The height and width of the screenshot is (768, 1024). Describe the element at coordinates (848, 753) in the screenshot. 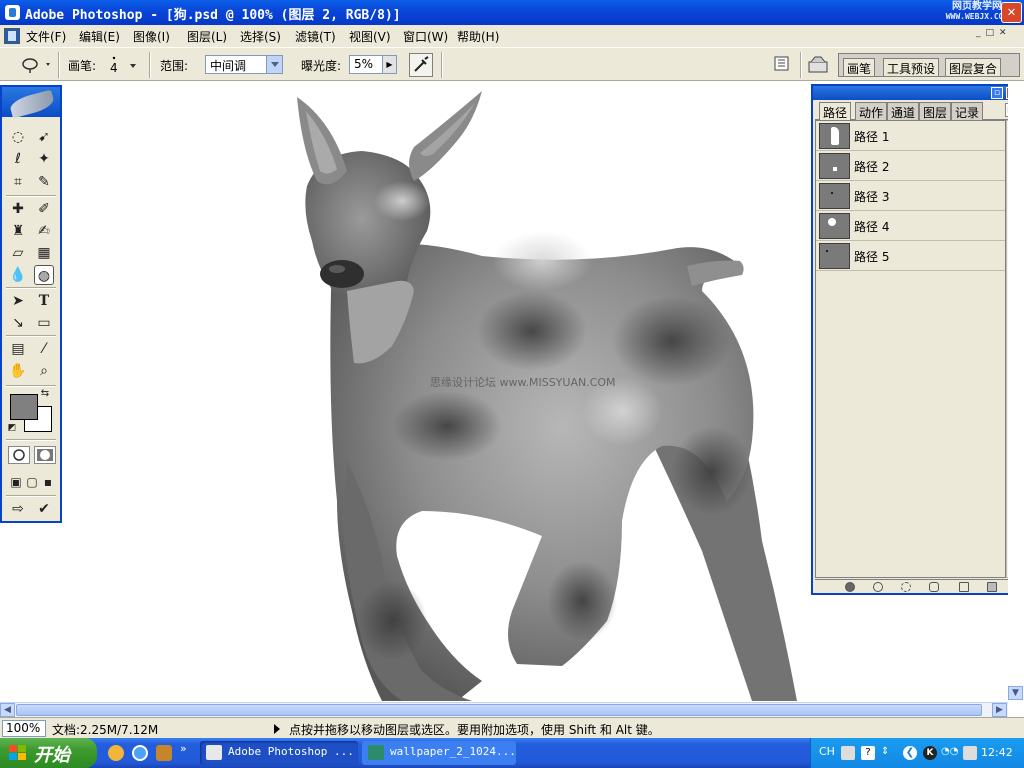

I see `keyboard-icon` at that location.